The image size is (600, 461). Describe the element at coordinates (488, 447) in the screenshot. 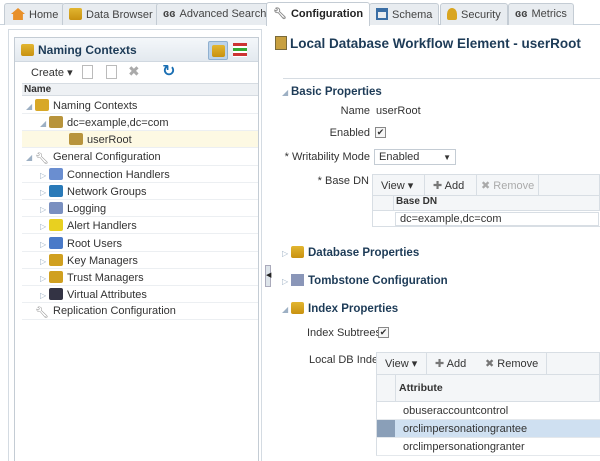

I see `index-row: orclimpersonationgranter` at that location.